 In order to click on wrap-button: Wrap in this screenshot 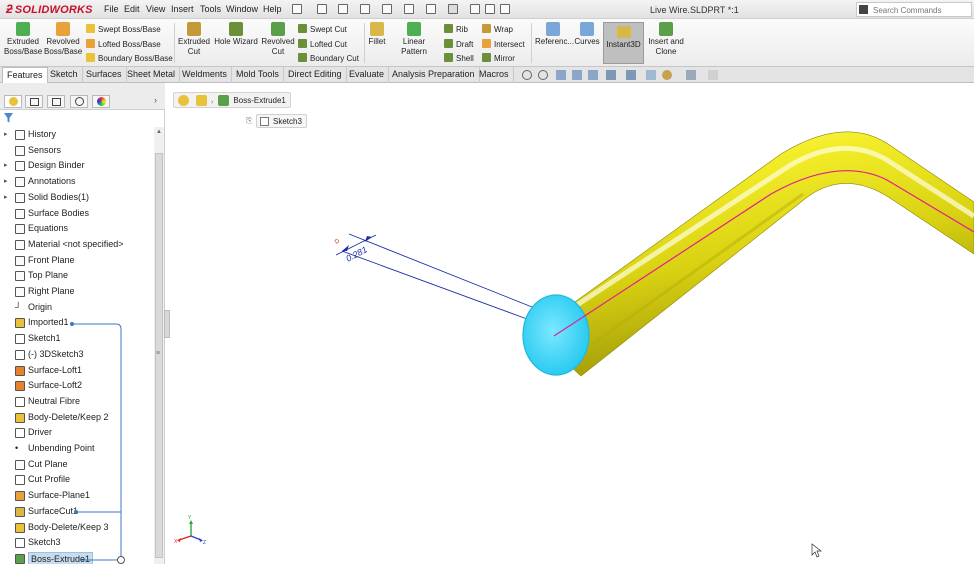, I will do `click(497, 29)`.